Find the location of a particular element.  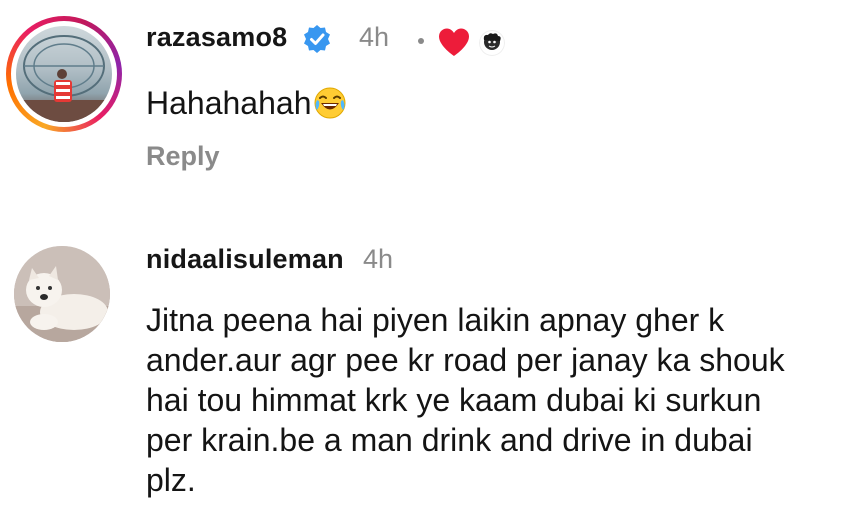

separator-dot is located at coordinates (421, 41).